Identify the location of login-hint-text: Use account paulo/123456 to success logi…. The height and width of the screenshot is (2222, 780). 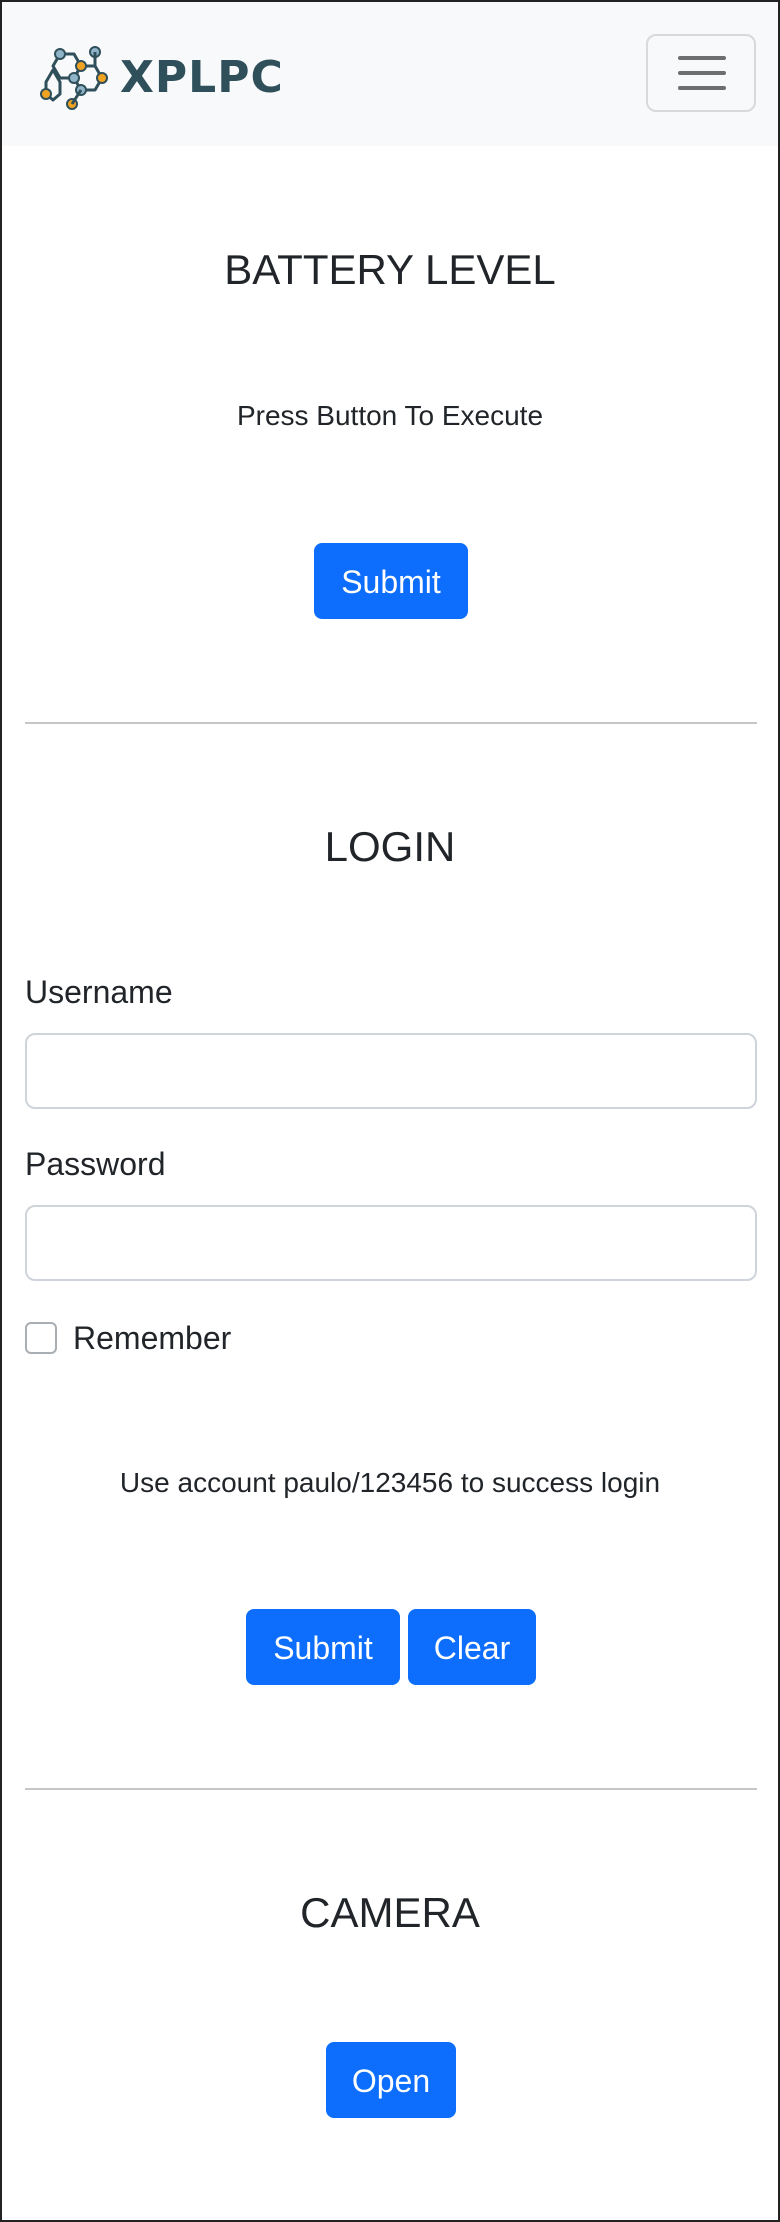
(390, 1482).